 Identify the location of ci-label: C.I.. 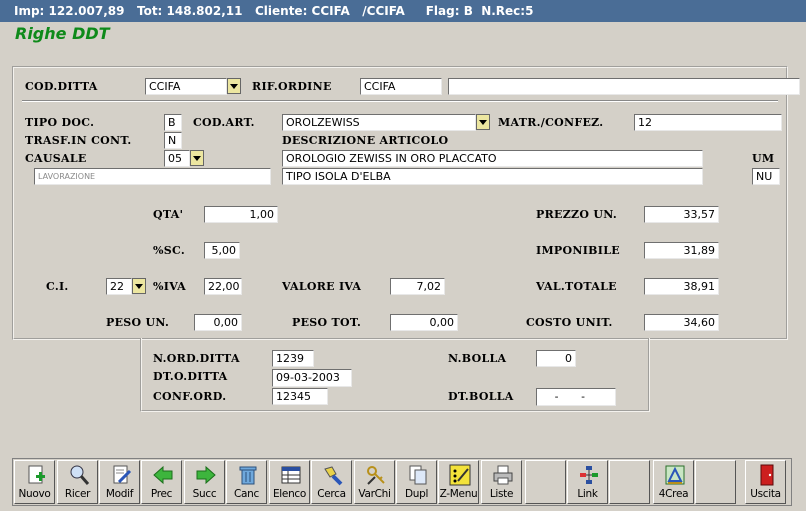
(57, 286).